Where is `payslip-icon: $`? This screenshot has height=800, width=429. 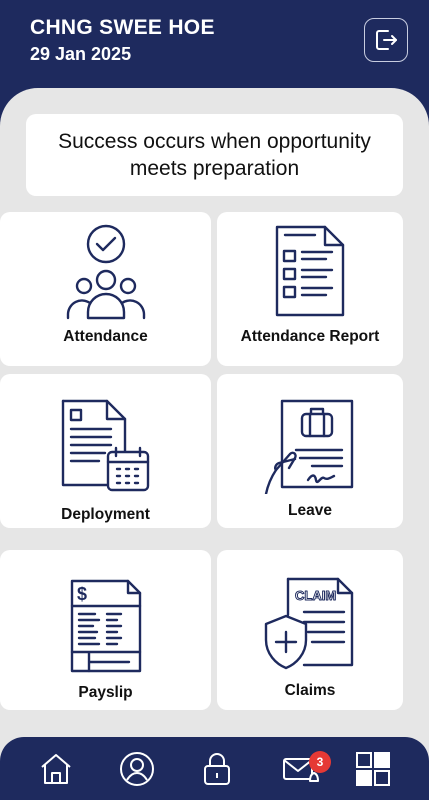
payslip-icon: $ is located at coordinates (105, 626).